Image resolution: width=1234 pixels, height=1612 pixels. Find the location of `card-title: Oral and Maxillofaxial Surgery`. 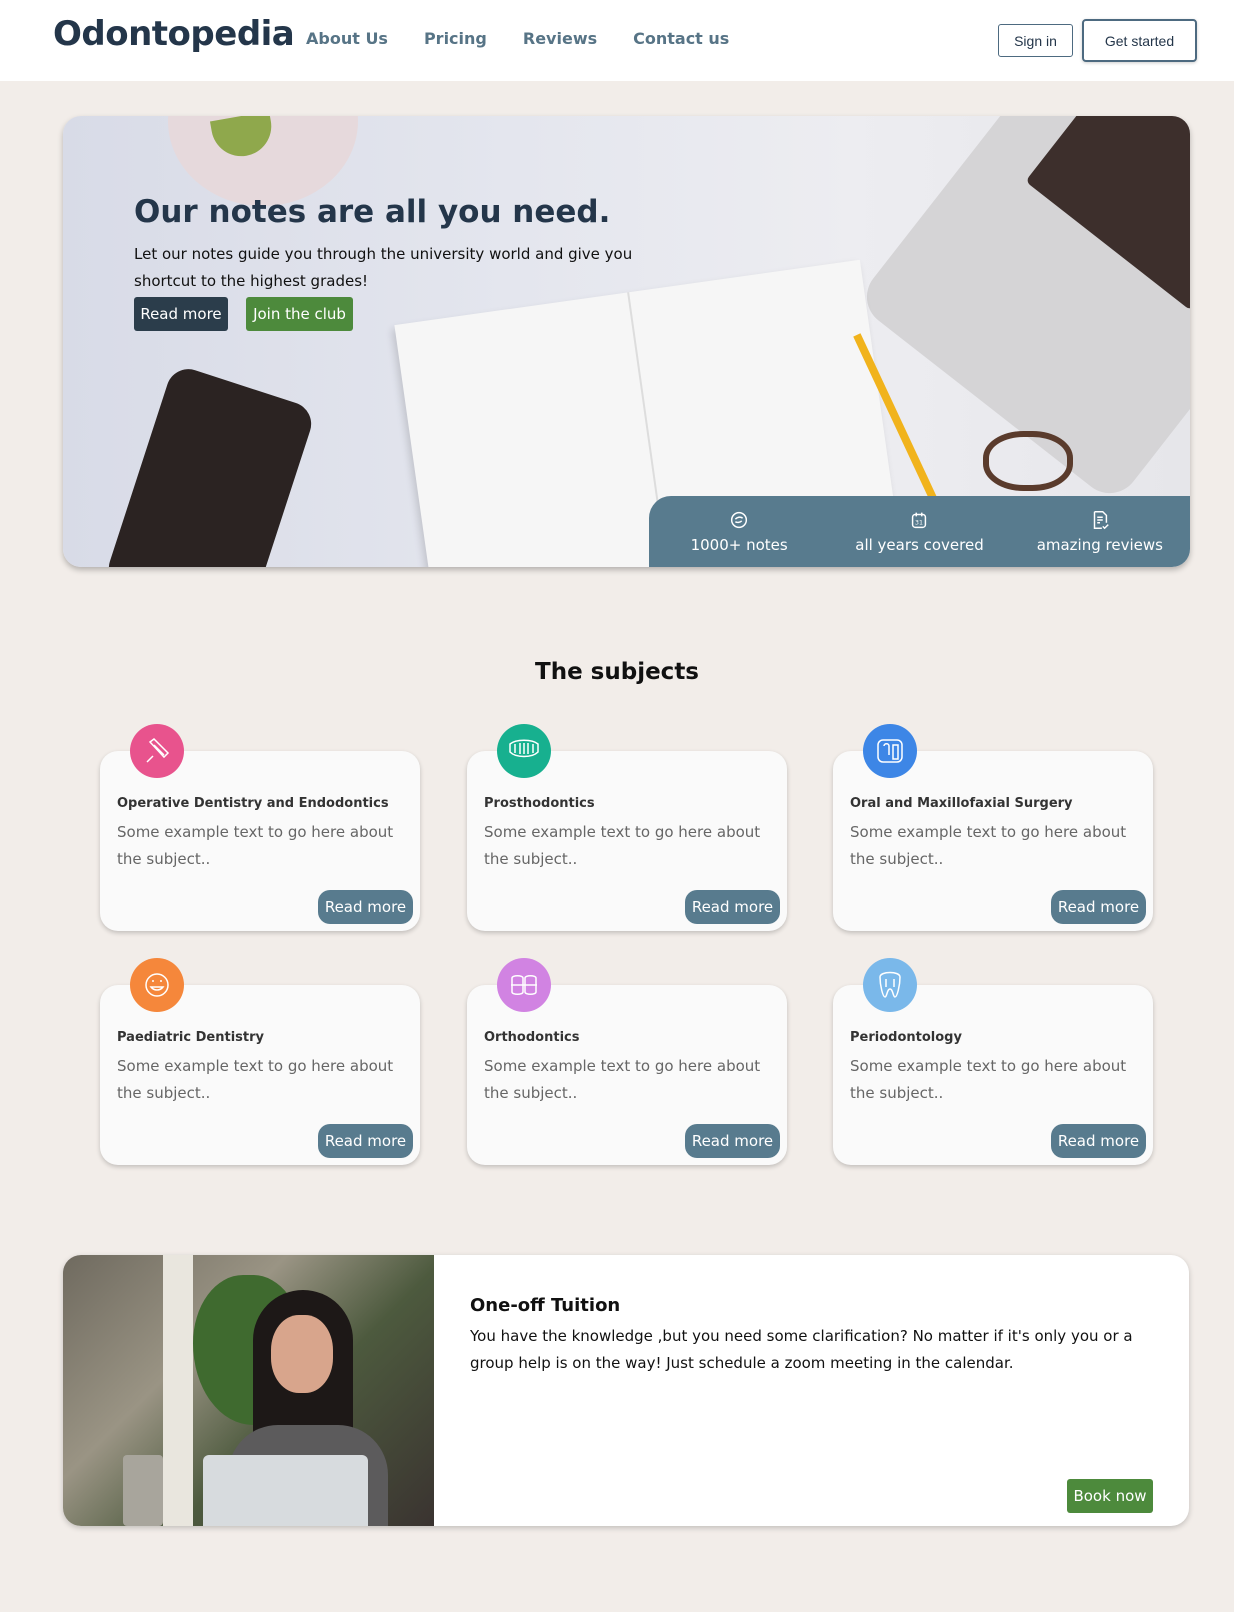

card-title: Oral and Maxillofaxial Surgery is located at coordinates (961, 803).